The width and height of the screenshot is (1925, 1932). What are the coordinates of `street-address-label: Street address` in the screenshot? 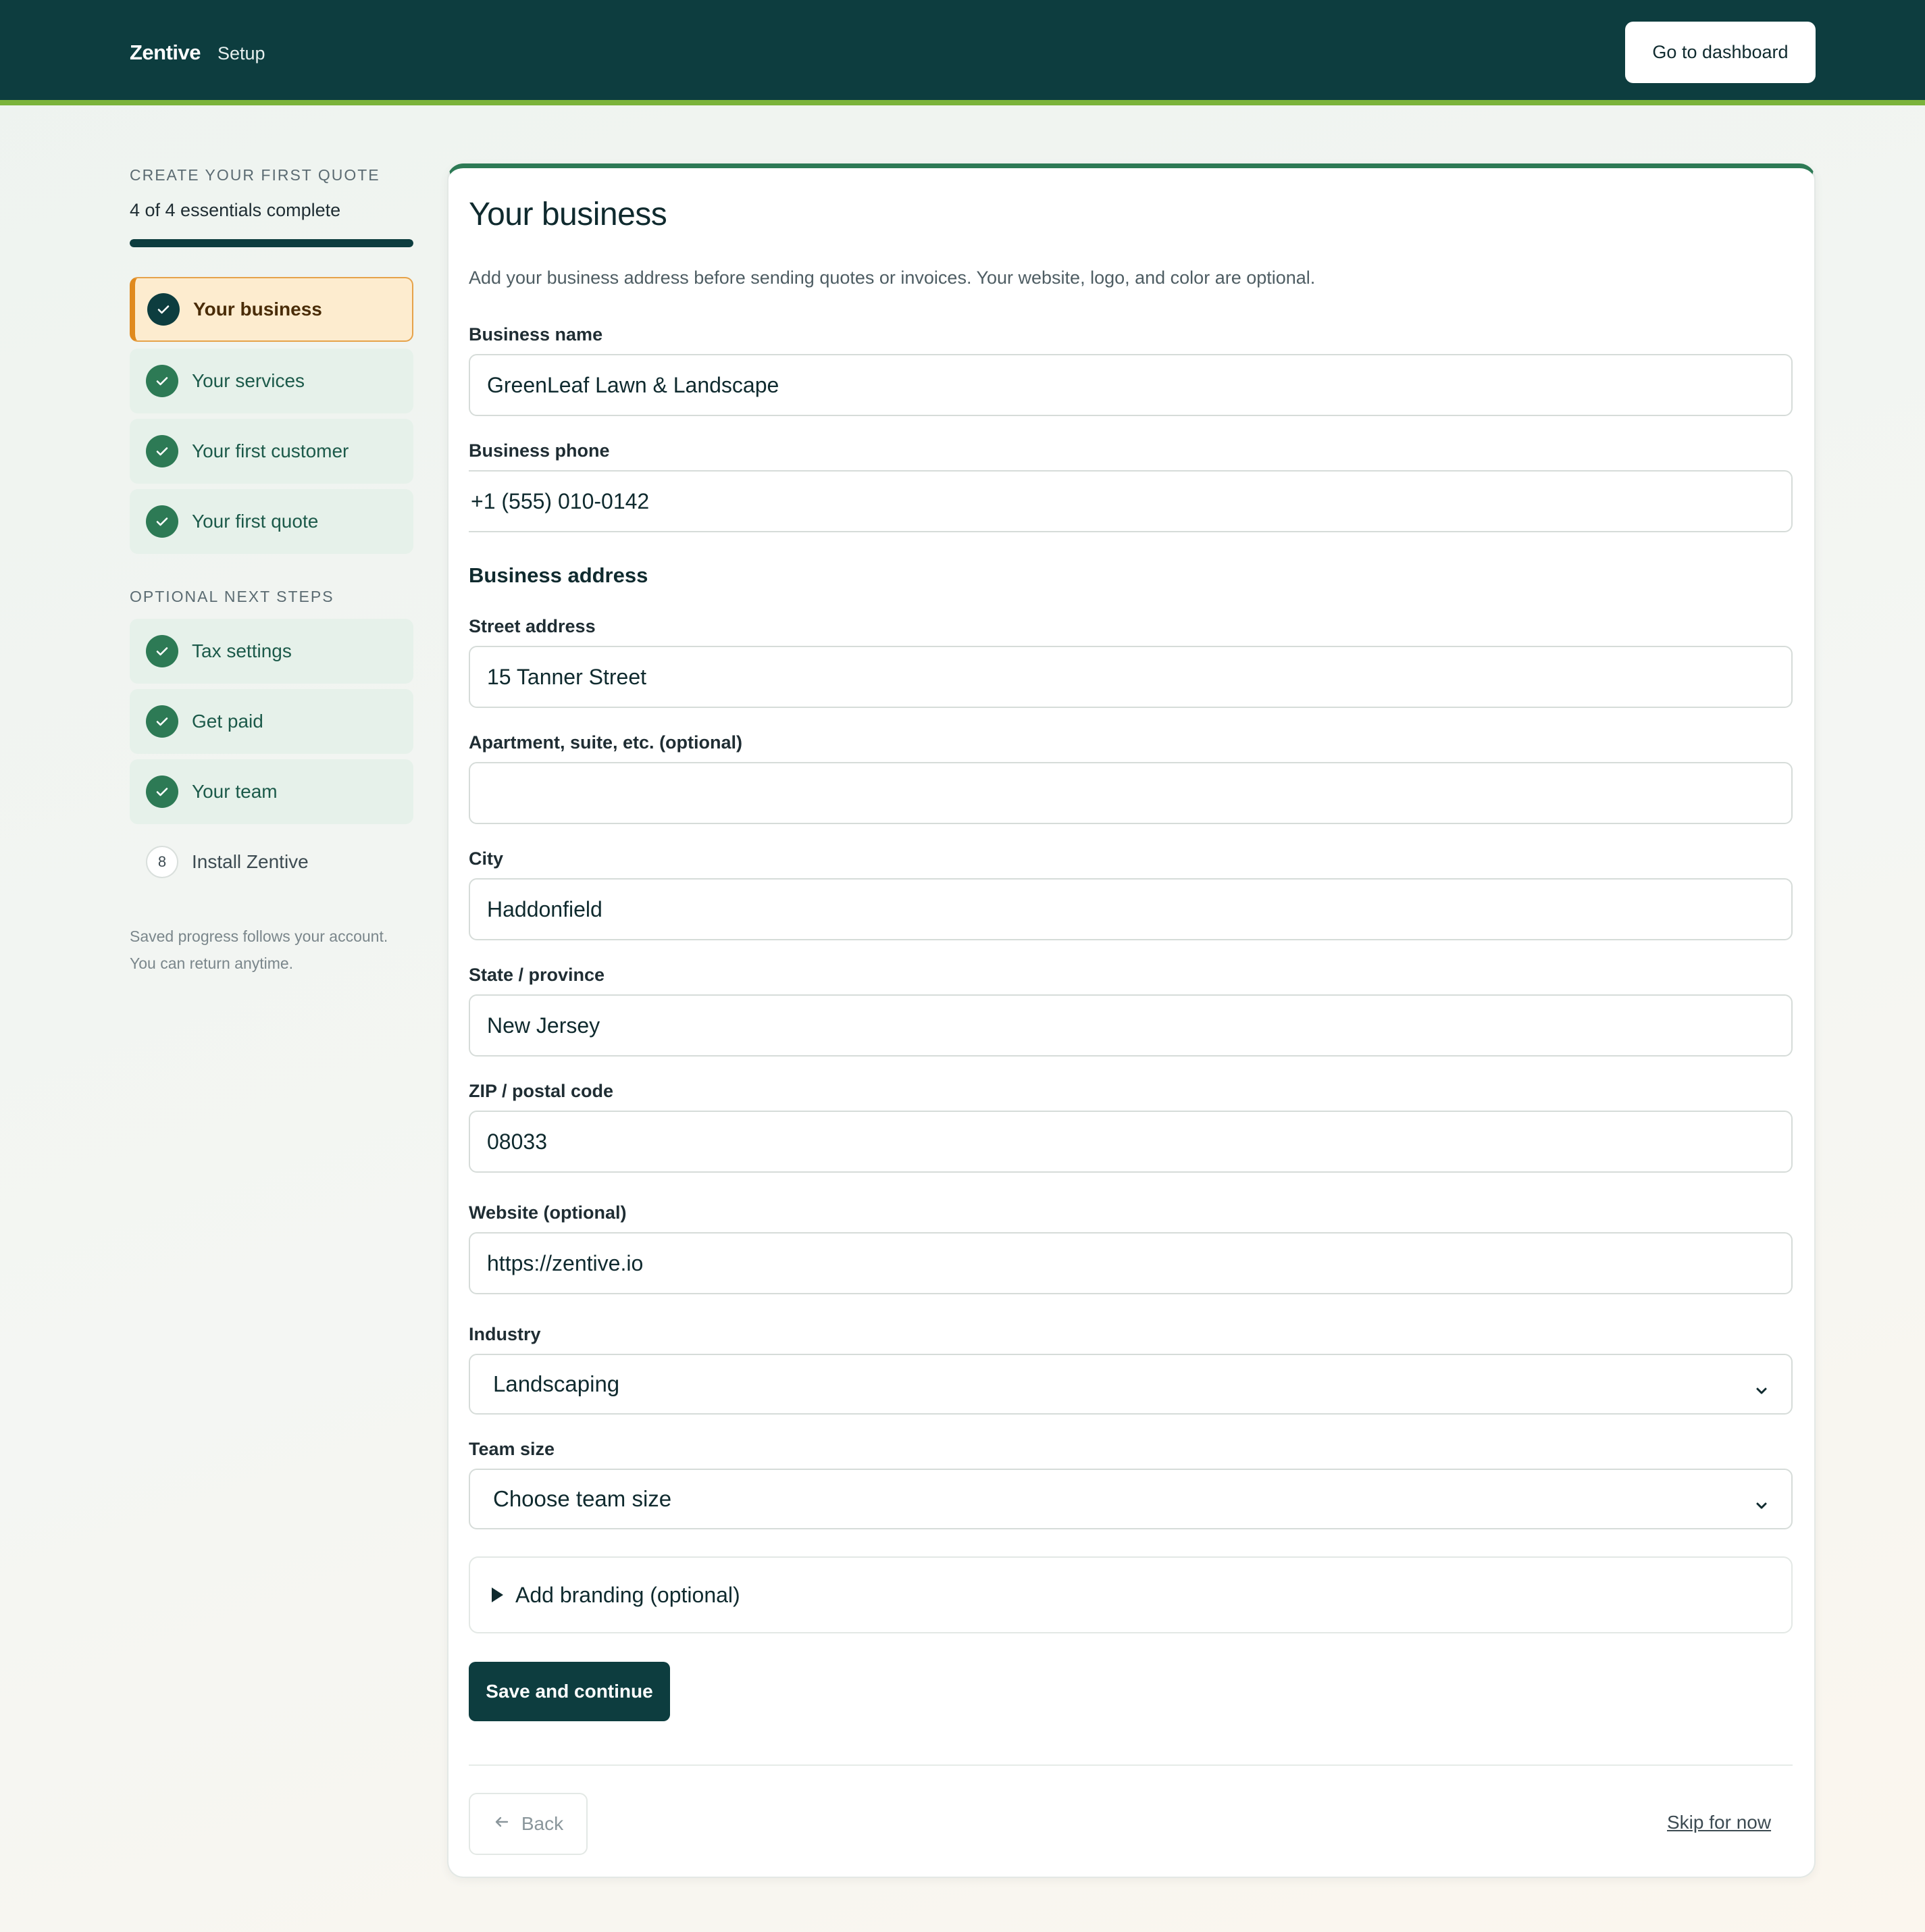 It's located at (532, 626).